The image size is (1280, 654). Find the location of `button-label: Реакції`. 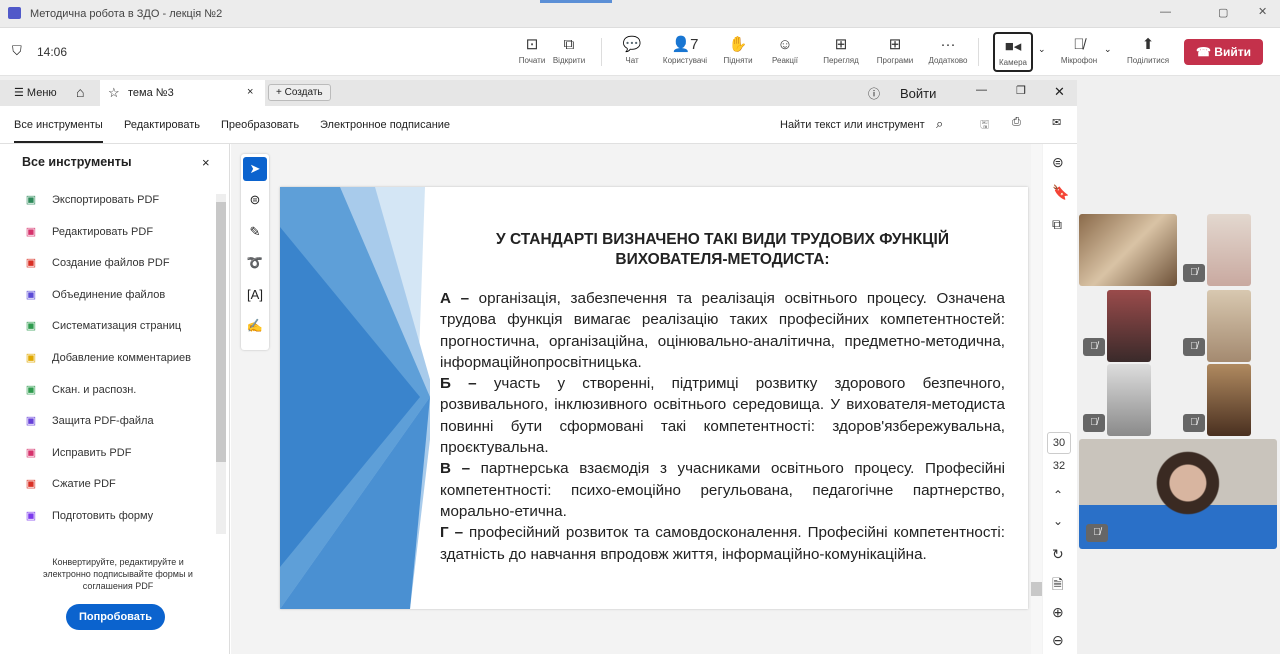

button-label: Реакції is located at coordinates (785, 60).